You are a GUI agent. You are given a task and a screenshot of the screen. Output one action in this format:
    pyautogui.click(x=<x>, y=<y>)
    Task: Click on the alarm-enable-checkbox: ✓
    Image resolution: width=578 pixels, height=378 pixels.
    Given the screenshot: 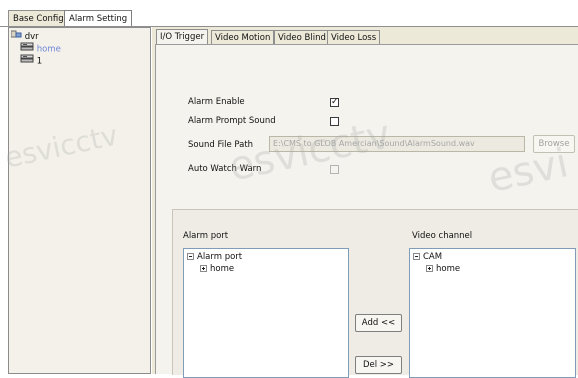 What is the action you would take?
    pyautogui.click(x=334, y=102)
    